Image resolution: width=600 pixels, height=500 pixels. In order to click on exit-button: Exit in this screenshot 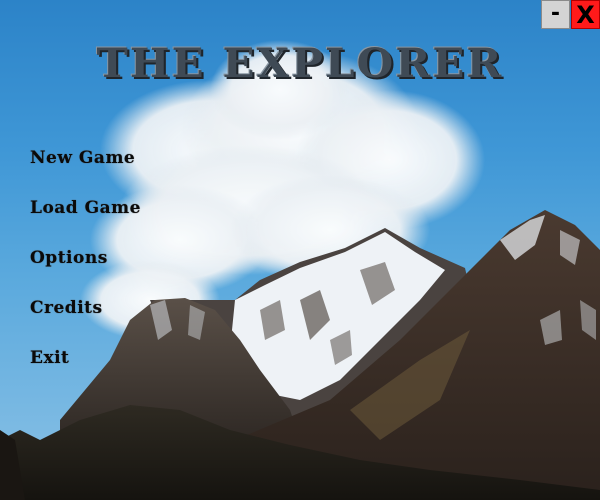, I will do `click(85, 371)`.